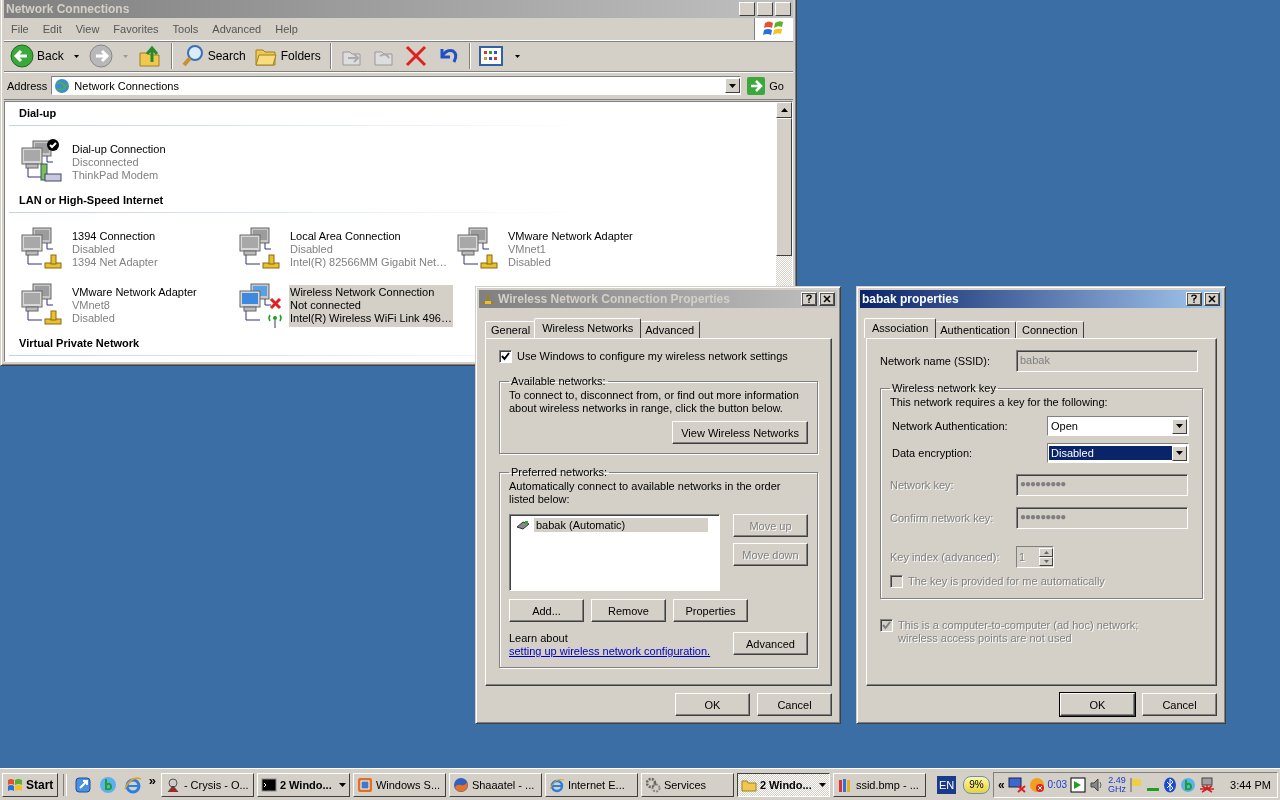  I want to click on field-label: Network name (SSID):, so click(936, 361).